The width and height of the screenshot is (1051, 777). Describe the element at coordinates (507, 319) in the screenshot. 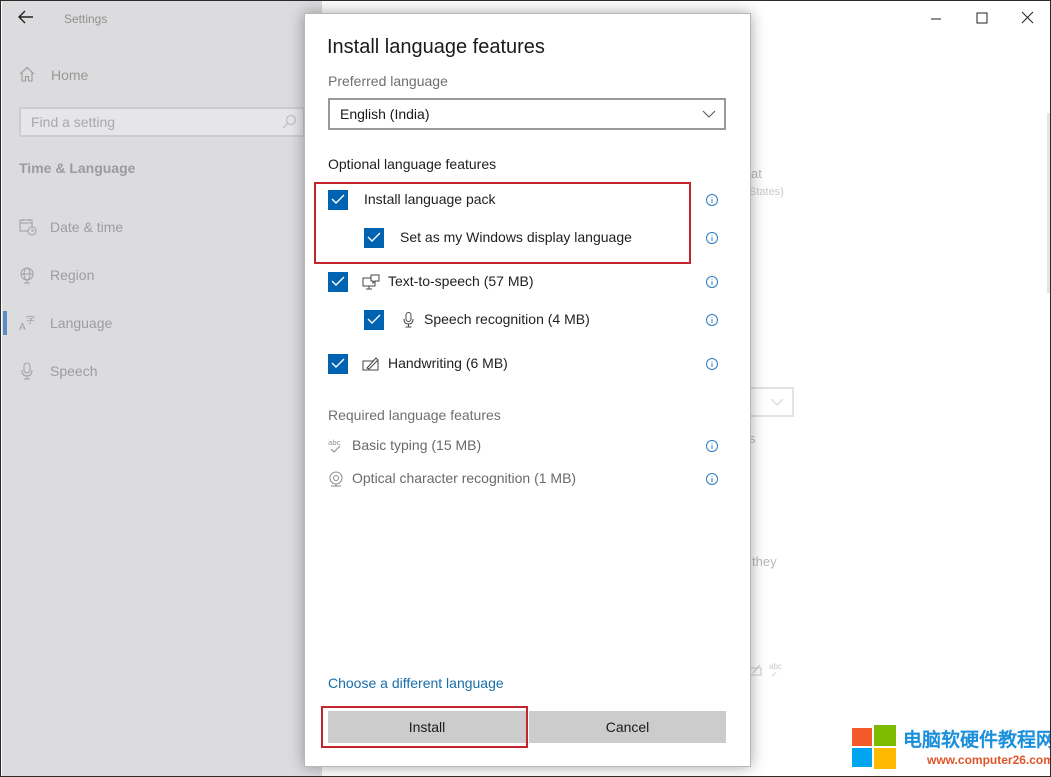

I see `feature-label: Speech recognition (4 MB)` at that location.